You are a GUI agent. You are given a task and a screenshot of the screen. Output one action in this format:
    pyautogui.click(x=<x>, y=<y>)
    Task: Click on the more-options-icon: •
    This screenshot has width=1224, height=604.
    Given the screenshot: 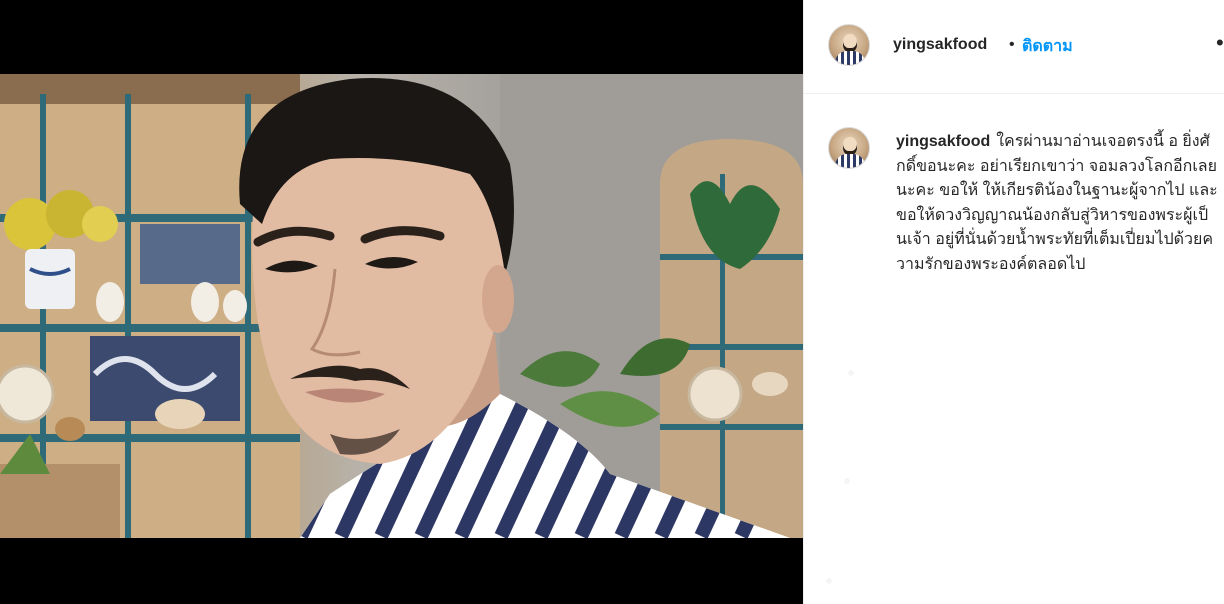 What is the action you would take?
    pyautogui.click(x=1220, y=43)
    